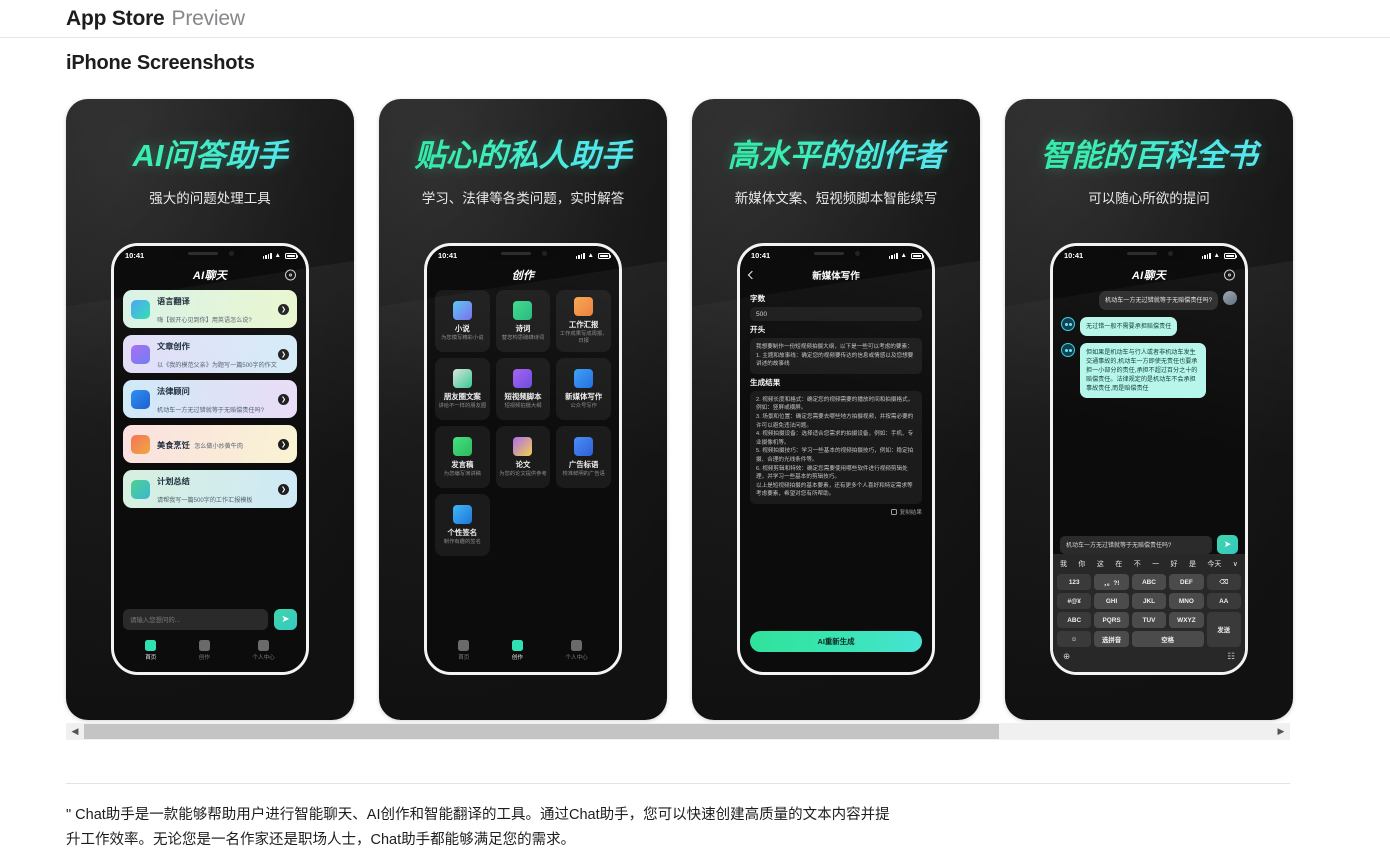  I want to click on chevron-down-icon: ∨, so click(1235, 564).